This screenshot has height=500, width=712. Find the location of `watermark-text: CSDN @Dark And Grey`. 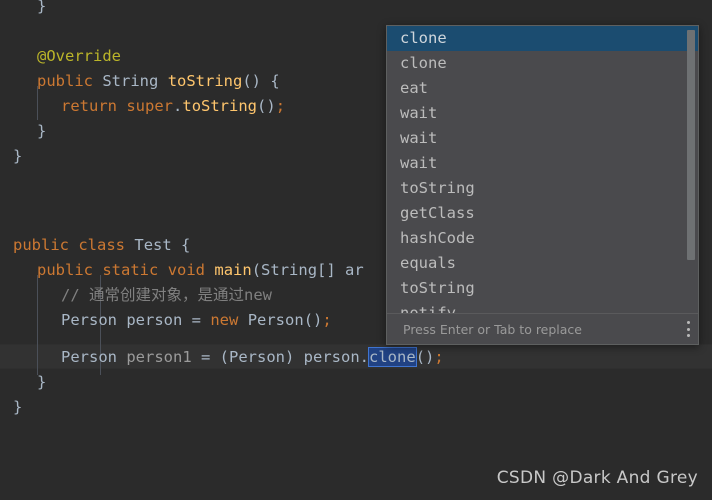

watermark-text: CSDN @Dark And Grey is located at coordinates (597, 478).